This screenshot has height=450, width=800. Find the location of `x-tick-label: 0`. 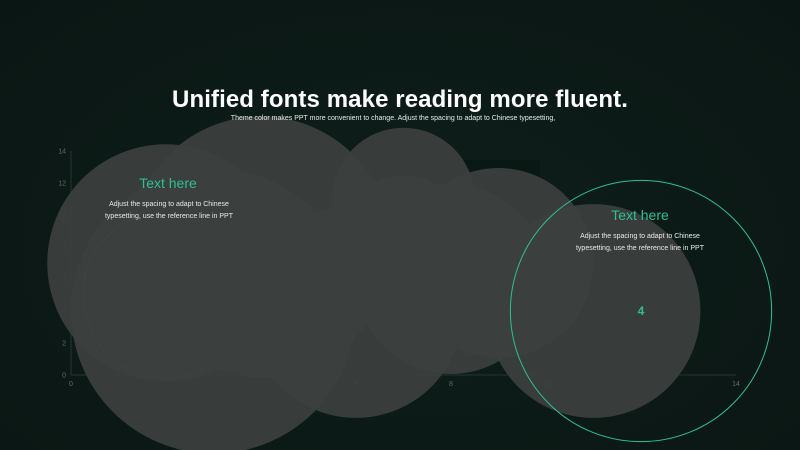

x-tick-label: 0 is located at coordinates (71, 384).